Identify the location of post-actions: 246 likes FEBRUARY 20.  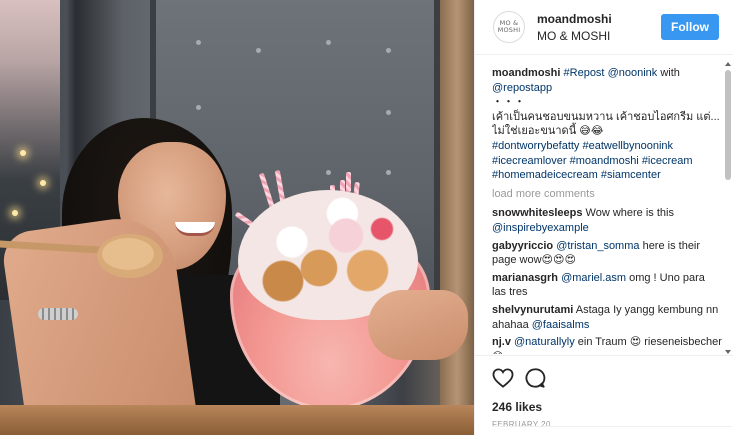
(603, 392).